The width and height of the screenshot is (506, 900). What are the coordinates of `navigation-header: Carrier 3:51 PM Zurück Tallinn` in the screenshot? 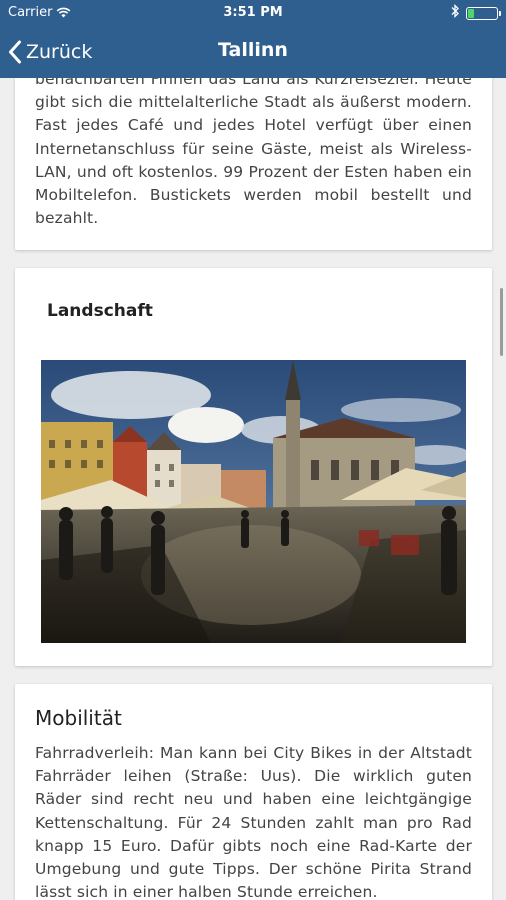 It's located at (253, 39).